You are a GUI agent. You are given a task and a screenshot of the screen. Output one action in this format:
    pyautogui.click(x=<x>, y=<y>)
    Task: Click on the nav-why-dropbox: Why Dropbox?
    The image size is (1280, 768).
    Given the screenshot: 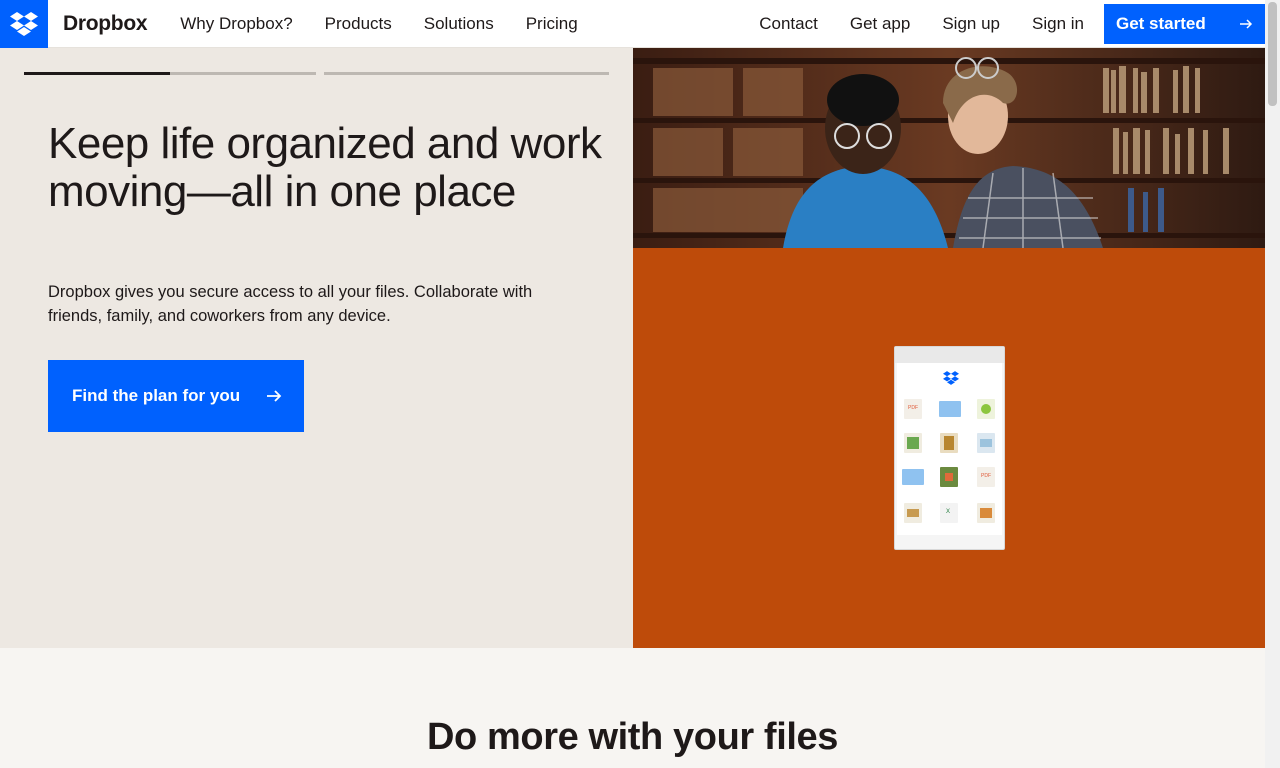 What is the action you would take?
    pyautogui.click(x=236, y=24)
    